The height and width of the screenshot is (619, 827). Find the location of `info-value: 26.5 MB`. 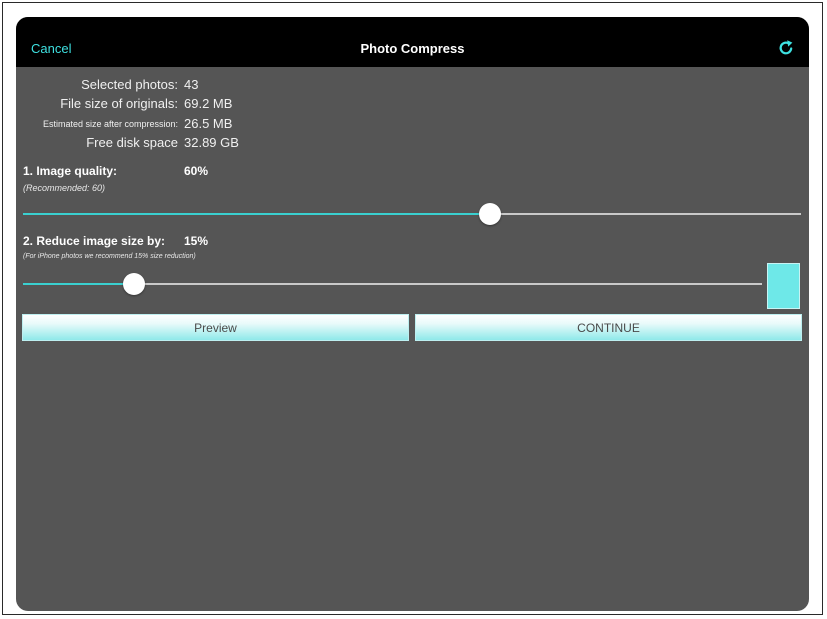

info-value: 26.5 MB is located at coordinates (208, 123).